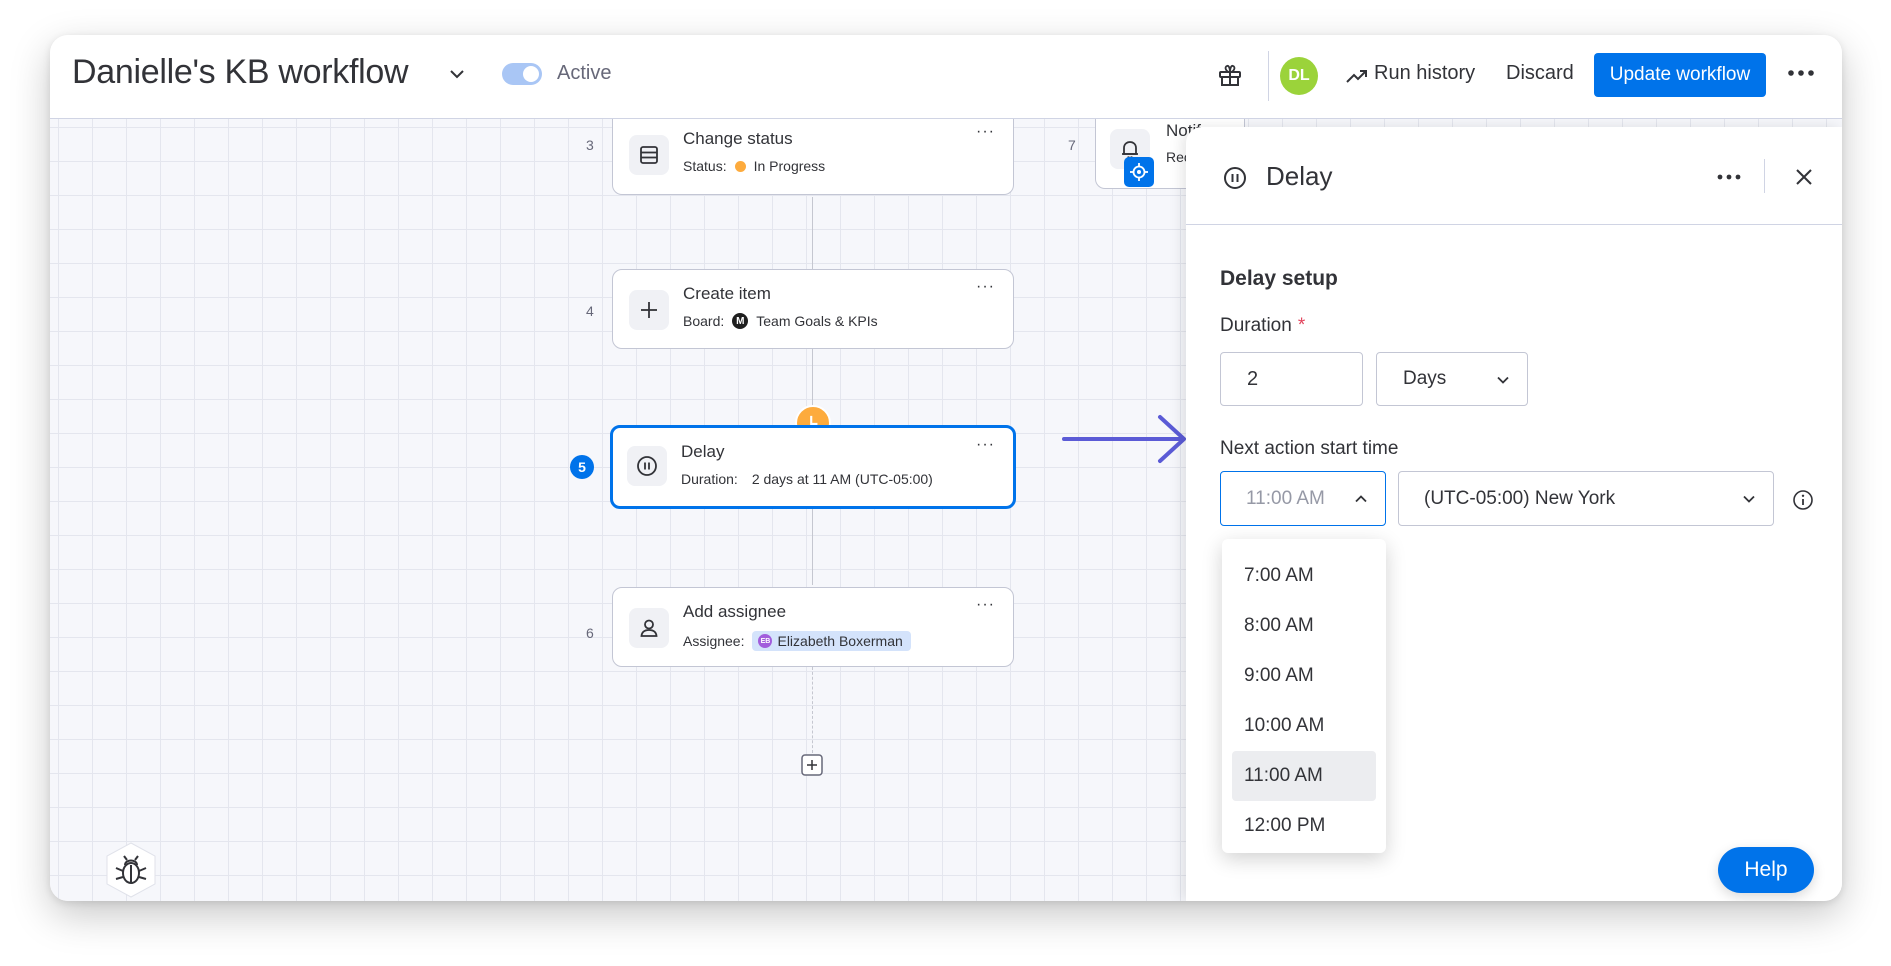 Image resolution: width=1891 pixels, height=966 pixels. I want to click on plus-icon, so click(649, 310).